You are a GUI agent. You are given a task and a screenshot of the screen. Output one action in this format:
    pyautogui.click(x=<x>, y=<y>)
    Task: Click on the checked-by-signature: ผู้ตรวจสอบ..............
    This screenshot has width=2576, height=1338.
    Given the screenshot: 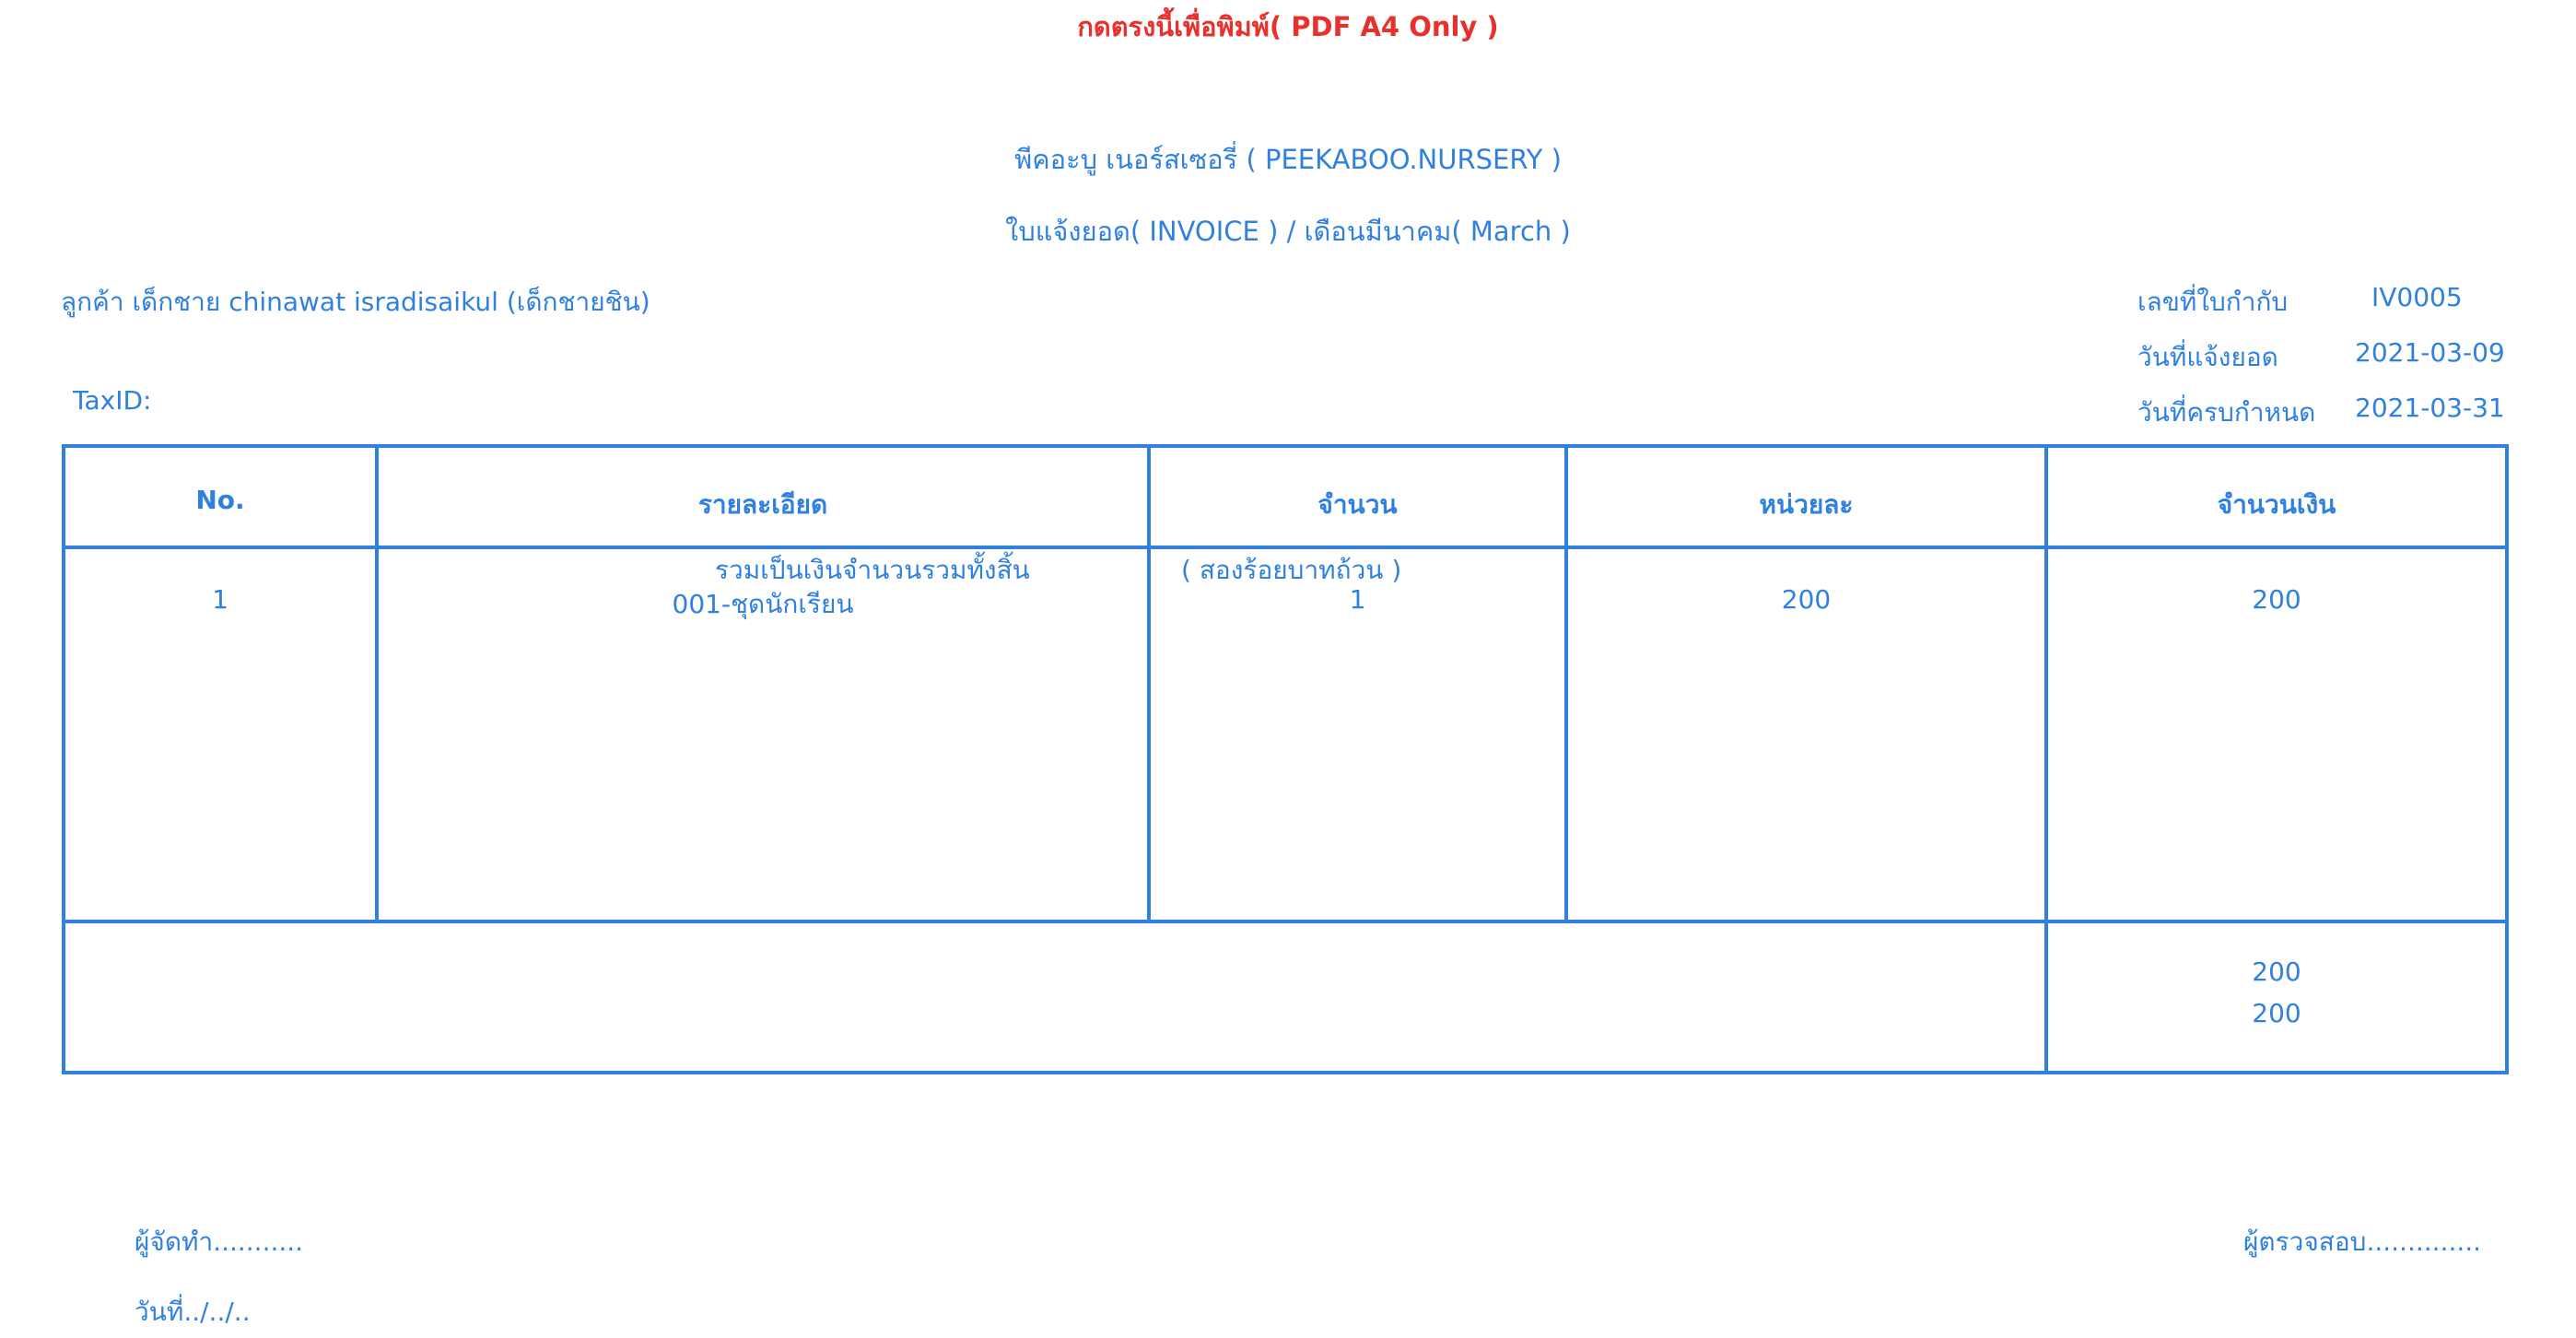 What is the action you would take?
    pyautogui.click(x=2362, y=1241)
    